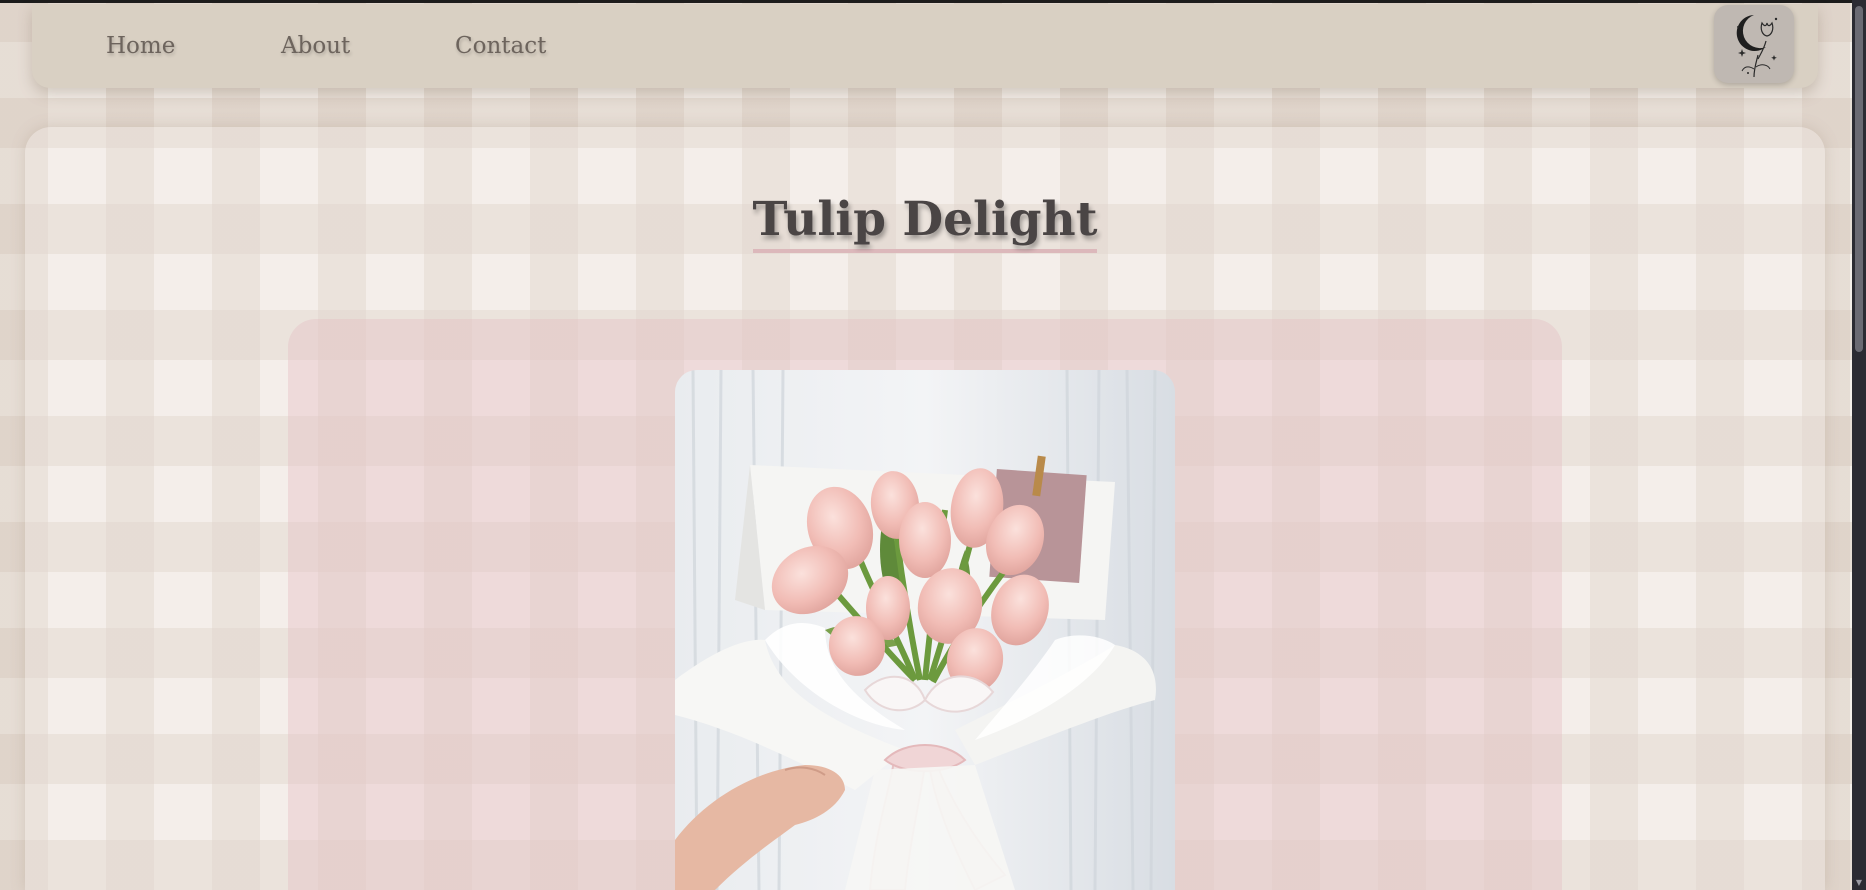 The height and width of the screenshot is (890, 1866). I want to click on vertical-scrollbar: ▼, so click(1859, 445).